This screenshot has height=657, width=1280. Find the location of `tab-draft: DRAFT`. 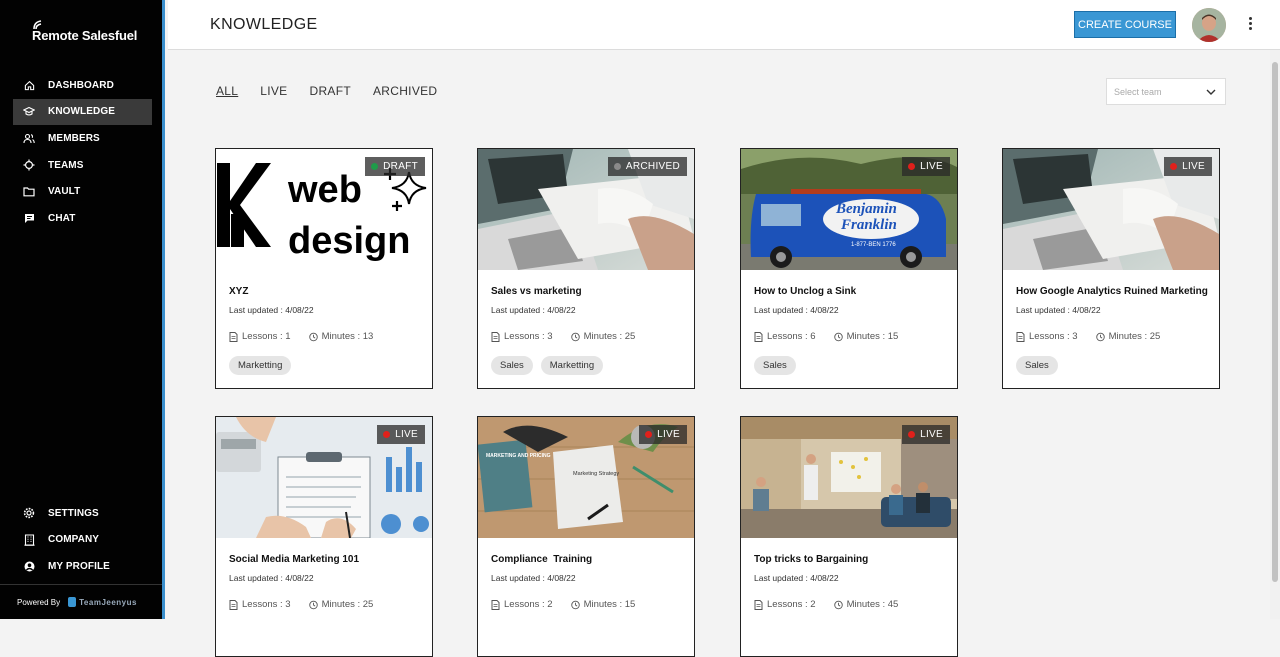

tab-draft: DRAFT is located at coordinates (330, 91).